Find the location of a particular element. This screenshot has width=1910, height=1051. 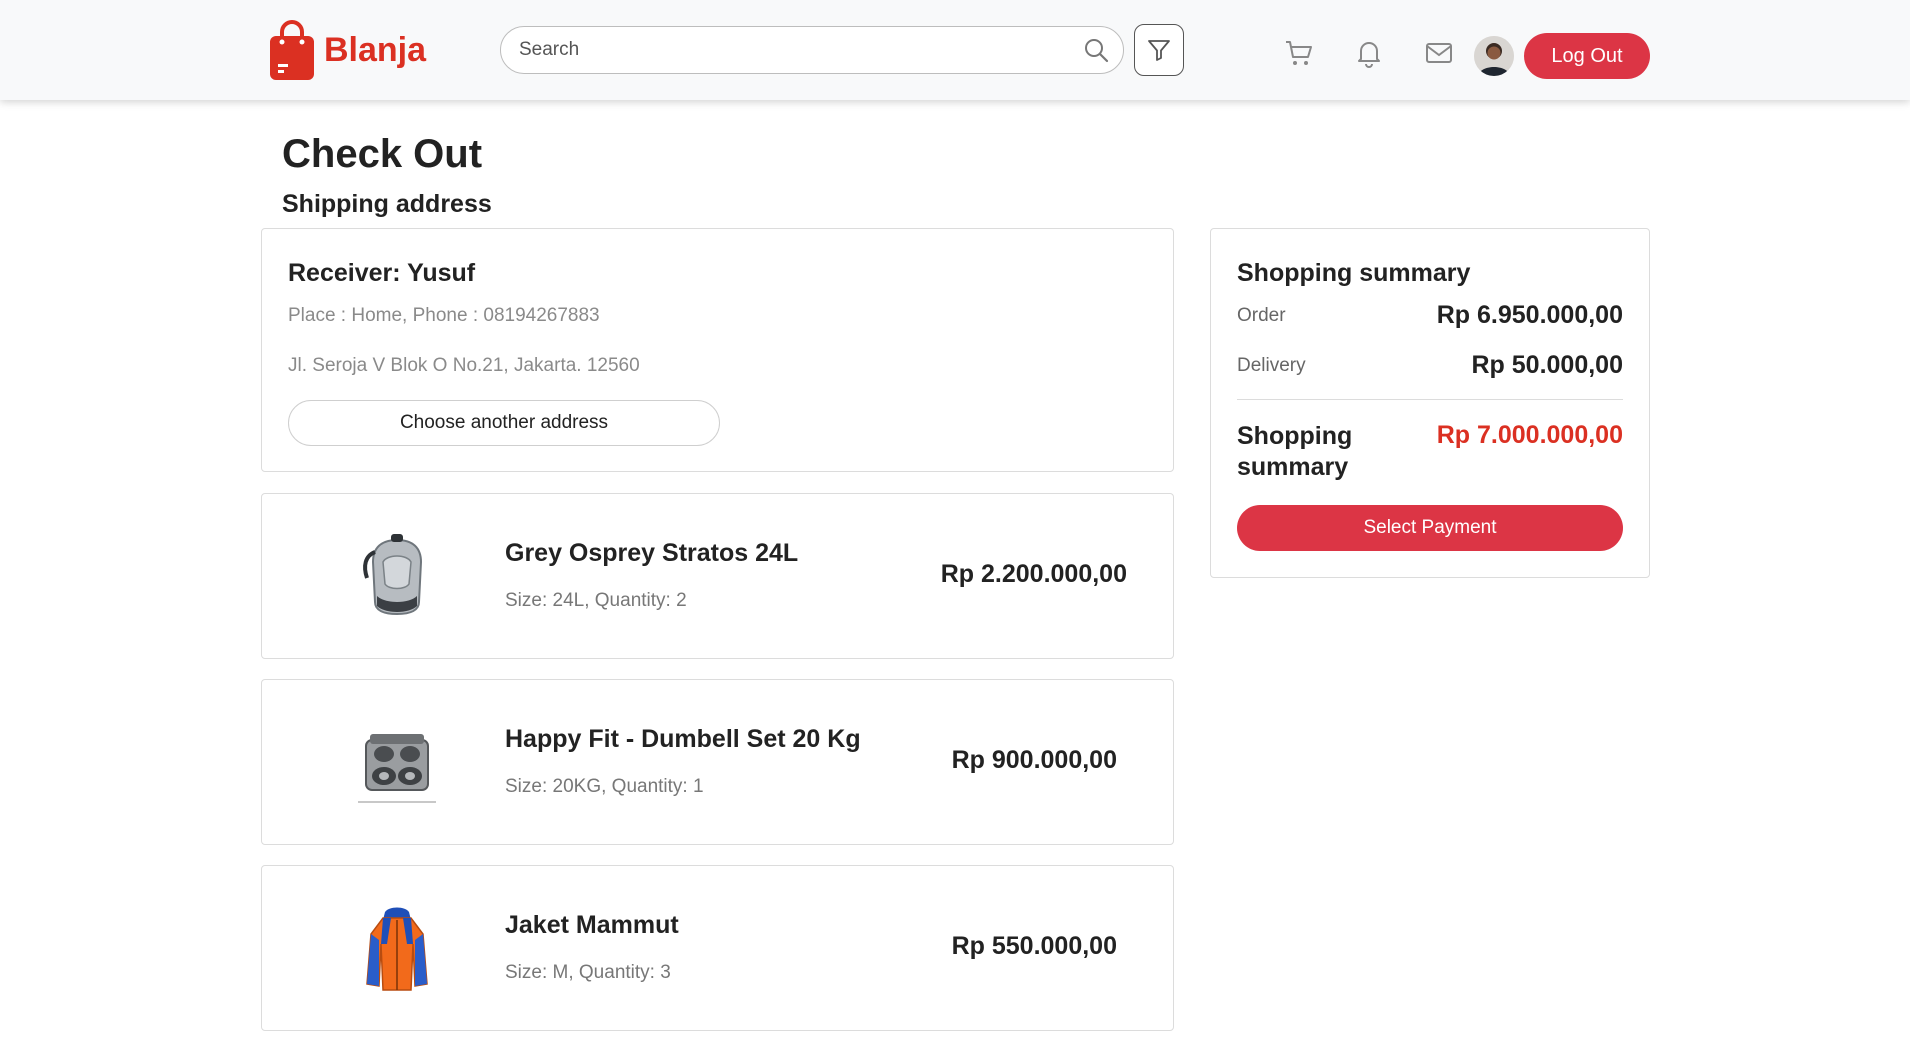

item-meta: Size: M, Quantity: 3 is located at coordinates (588, 972).